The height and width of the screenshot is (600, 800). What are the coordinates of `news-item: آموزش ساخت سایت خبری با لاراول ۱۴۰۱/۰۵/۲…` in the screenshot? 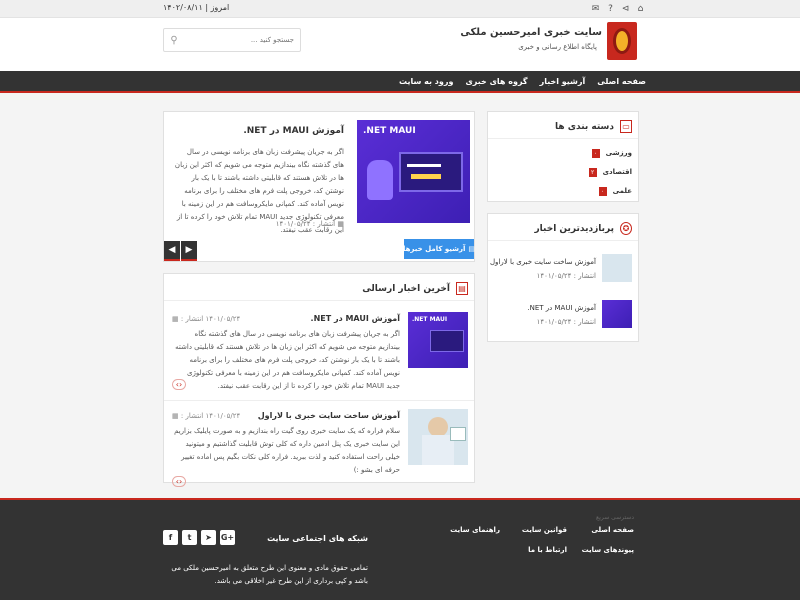 It's located at (319, 448).